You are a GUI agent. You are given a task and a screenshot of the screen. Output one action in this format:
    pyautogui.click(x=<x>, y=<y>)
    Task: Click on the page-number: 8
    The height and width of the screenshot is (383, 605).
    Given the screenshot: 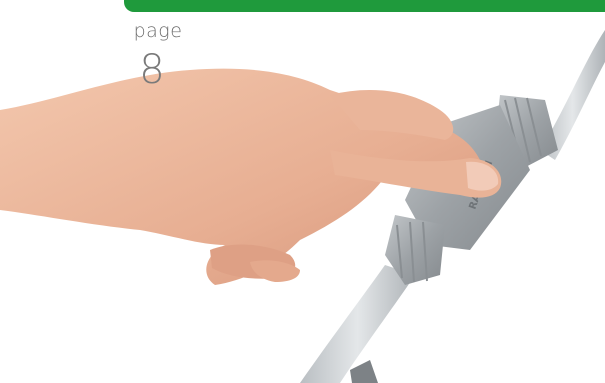 What is the action you would take?
    pyautogui.click(x=152, y=70)
    